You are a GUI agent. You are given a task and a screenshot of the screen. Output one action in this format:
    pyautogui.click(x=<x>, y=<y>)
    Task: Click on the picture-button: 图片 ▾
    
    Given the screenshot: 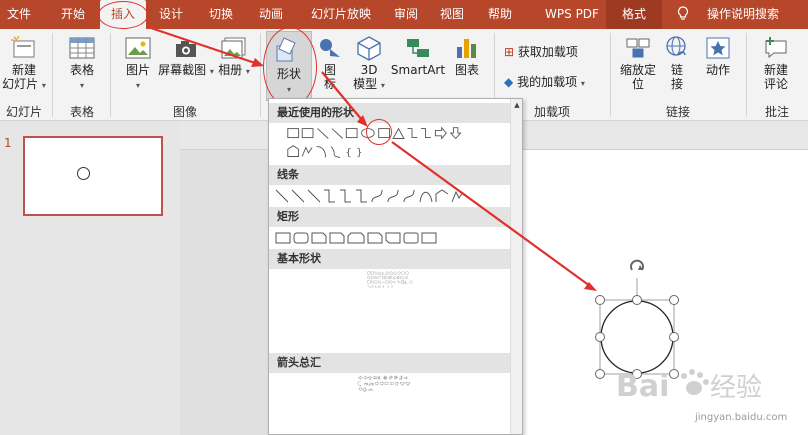 What is the action you would take?
    pyautogui.click(x=138, y=64)
    